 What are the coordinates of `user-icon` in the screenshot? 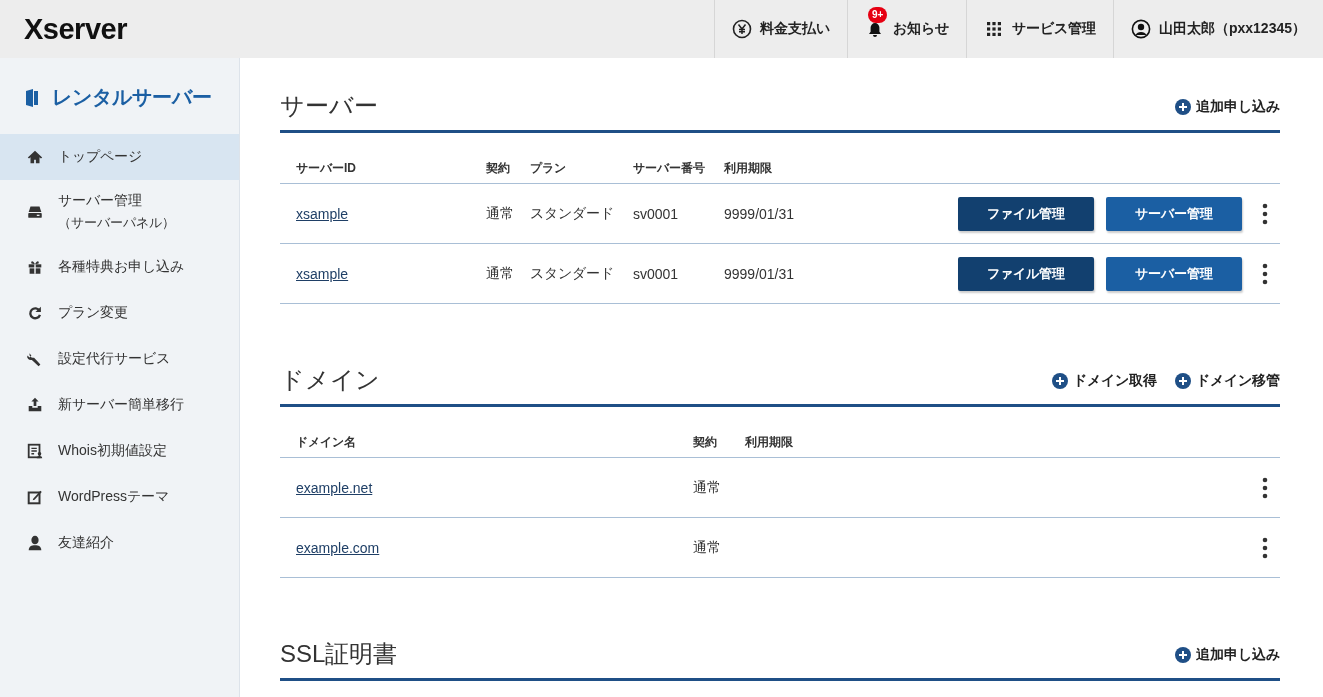 It's located at (1140, 29).